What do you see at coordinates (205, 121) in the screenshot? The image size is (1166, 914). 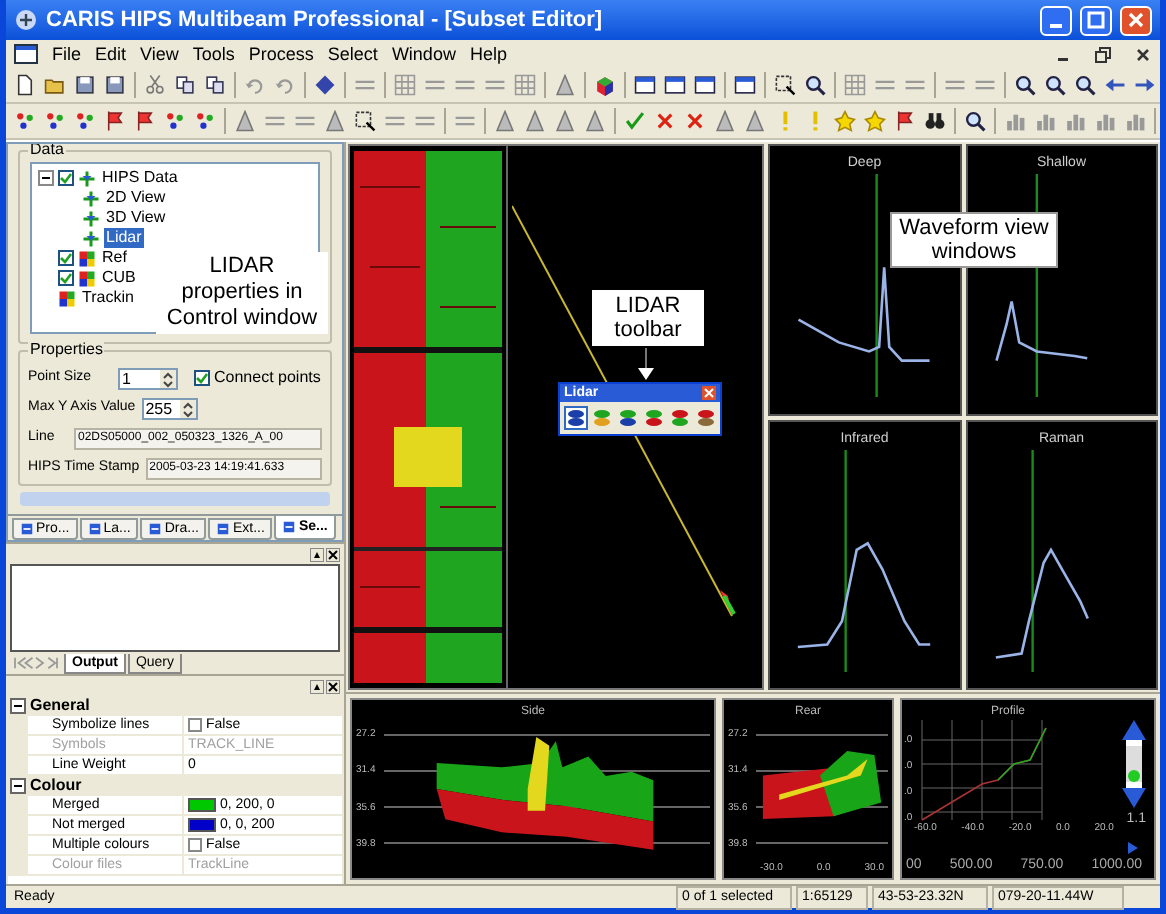 I see `points-icon` at bounding box center [205, 121].